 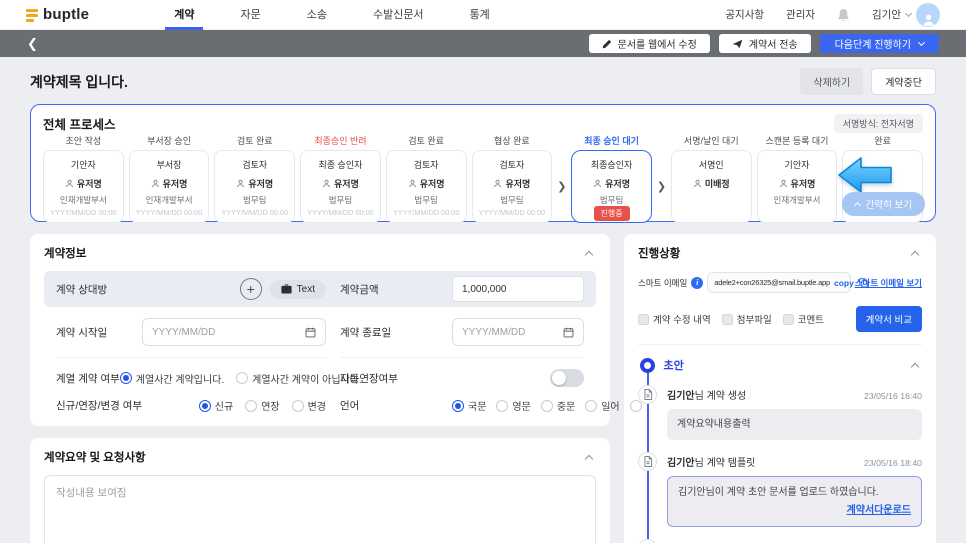 I want to click on nav-item: 자문, so click(x=250, y=15).